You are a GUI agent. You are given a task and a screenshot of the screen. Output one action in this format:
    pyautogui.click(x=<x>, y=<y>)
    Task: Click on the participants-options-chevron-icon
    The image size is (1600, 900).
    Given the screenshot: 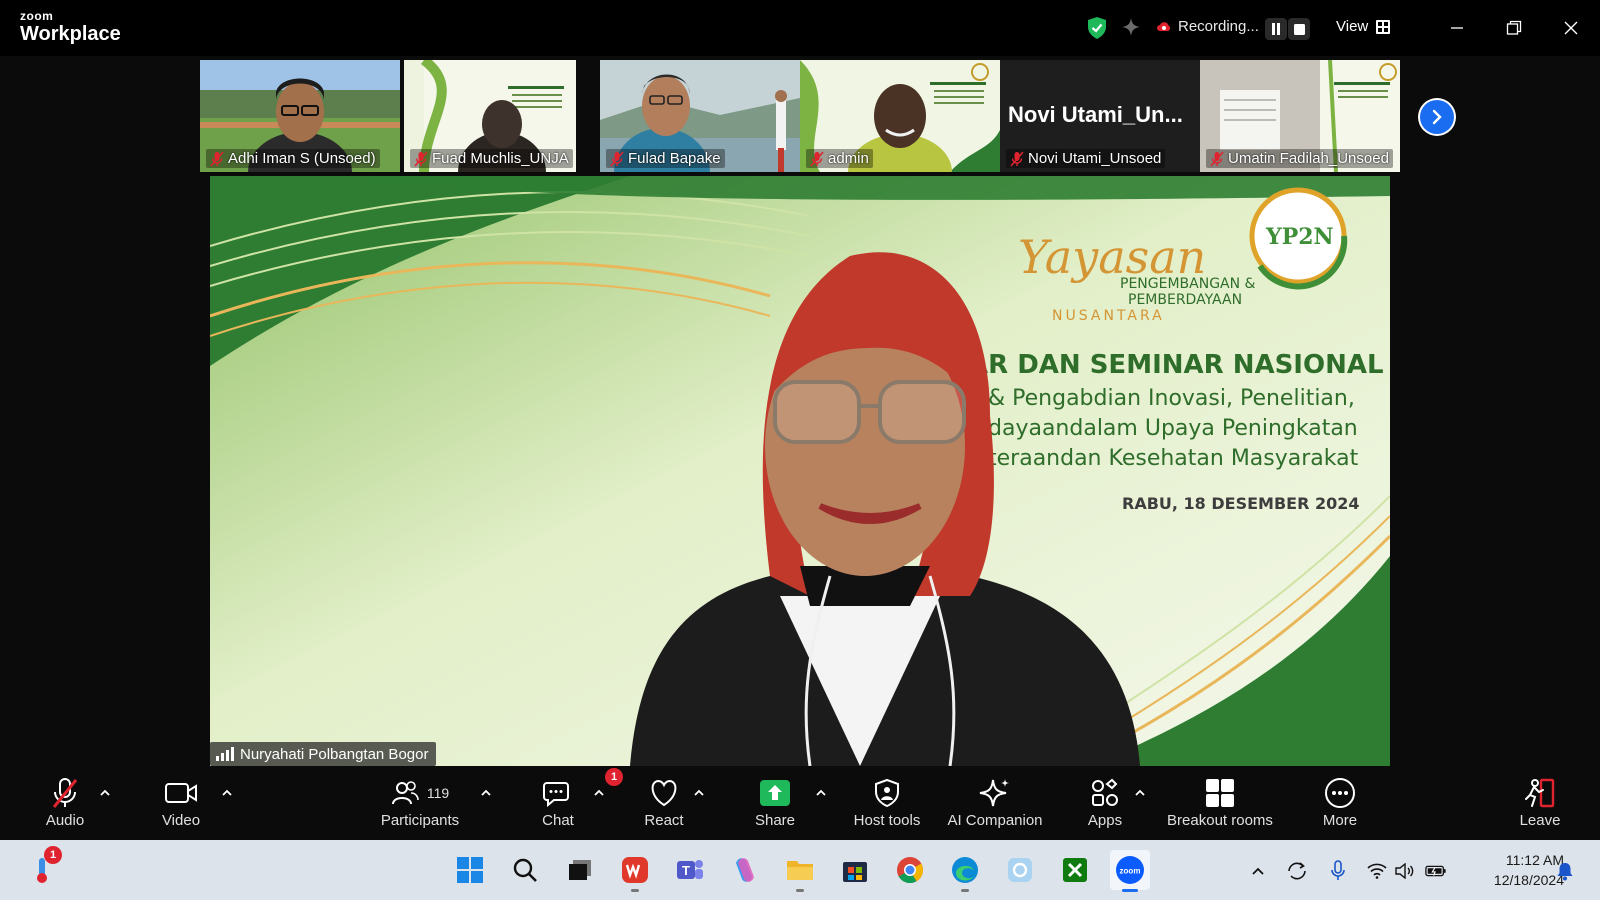 What is the action you would take?
    pyautogui.click(x=486, y=793)
    